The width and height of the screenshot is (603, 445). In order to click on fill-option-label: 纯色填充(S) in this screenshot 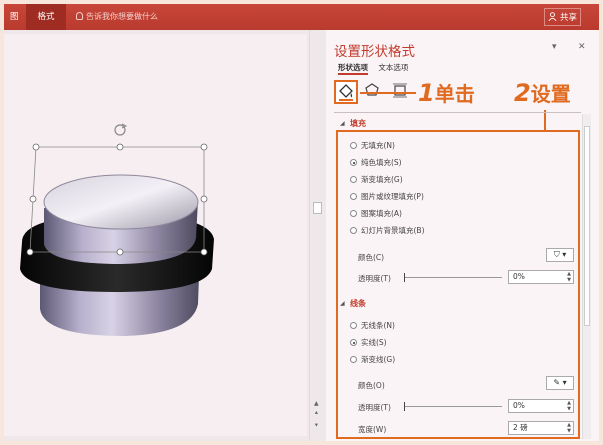, I will do `click(381, 162)`.